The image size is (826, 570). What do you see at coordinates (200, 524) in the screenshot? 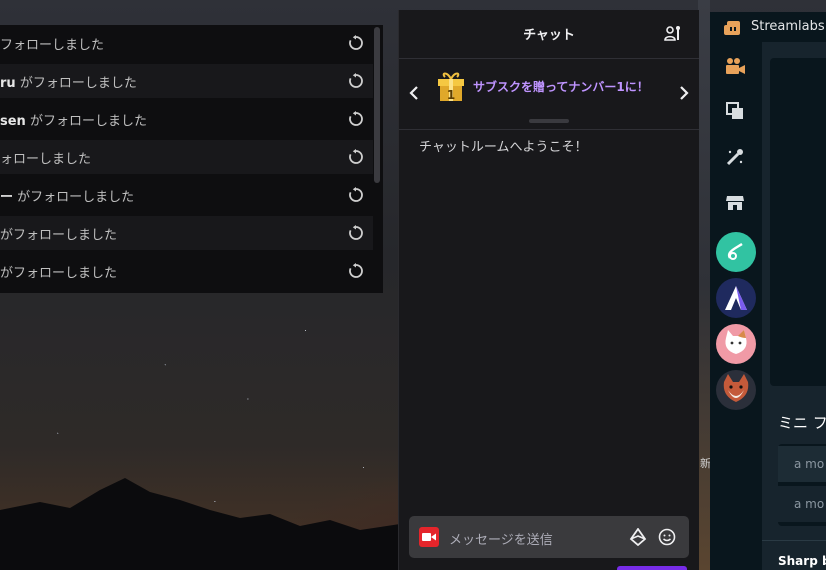
I see `mountain-silhouette` at bounding box center [200, 524].